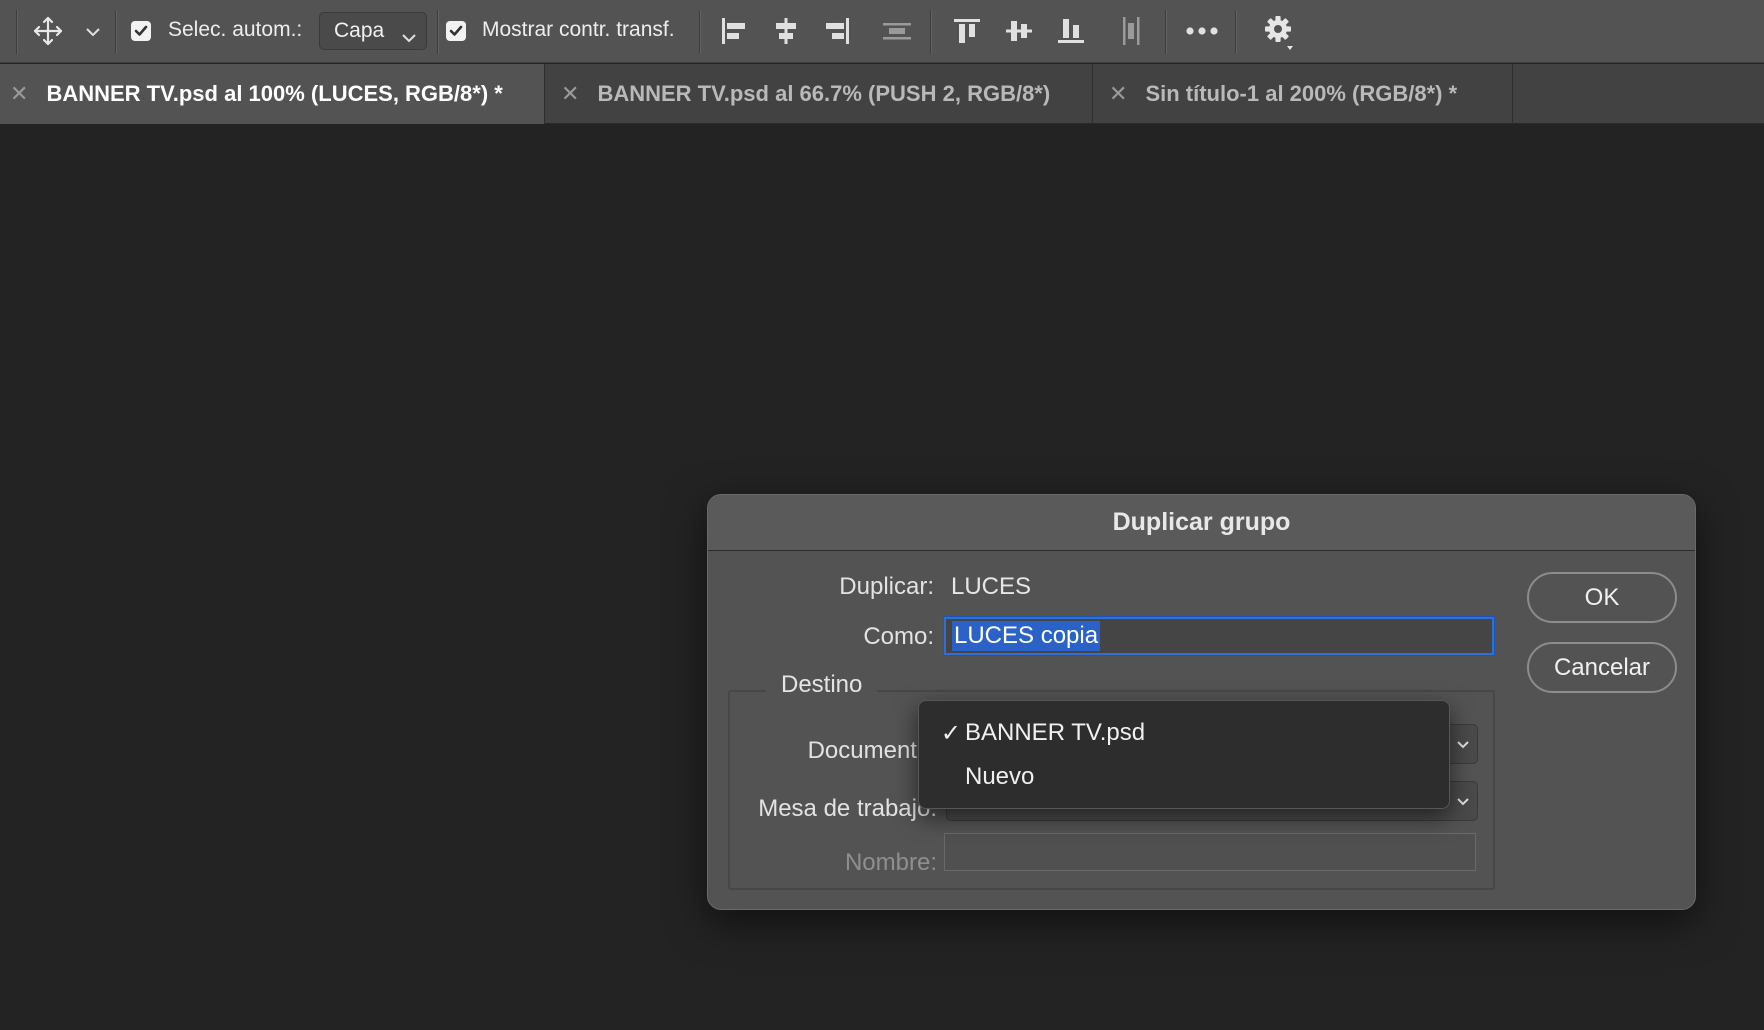 The width and height of the screenshot is (1764, 1030). Describe the element at coordinates (359, 30) in the screenshot. I see `layer-select-value: Capa` at that location.